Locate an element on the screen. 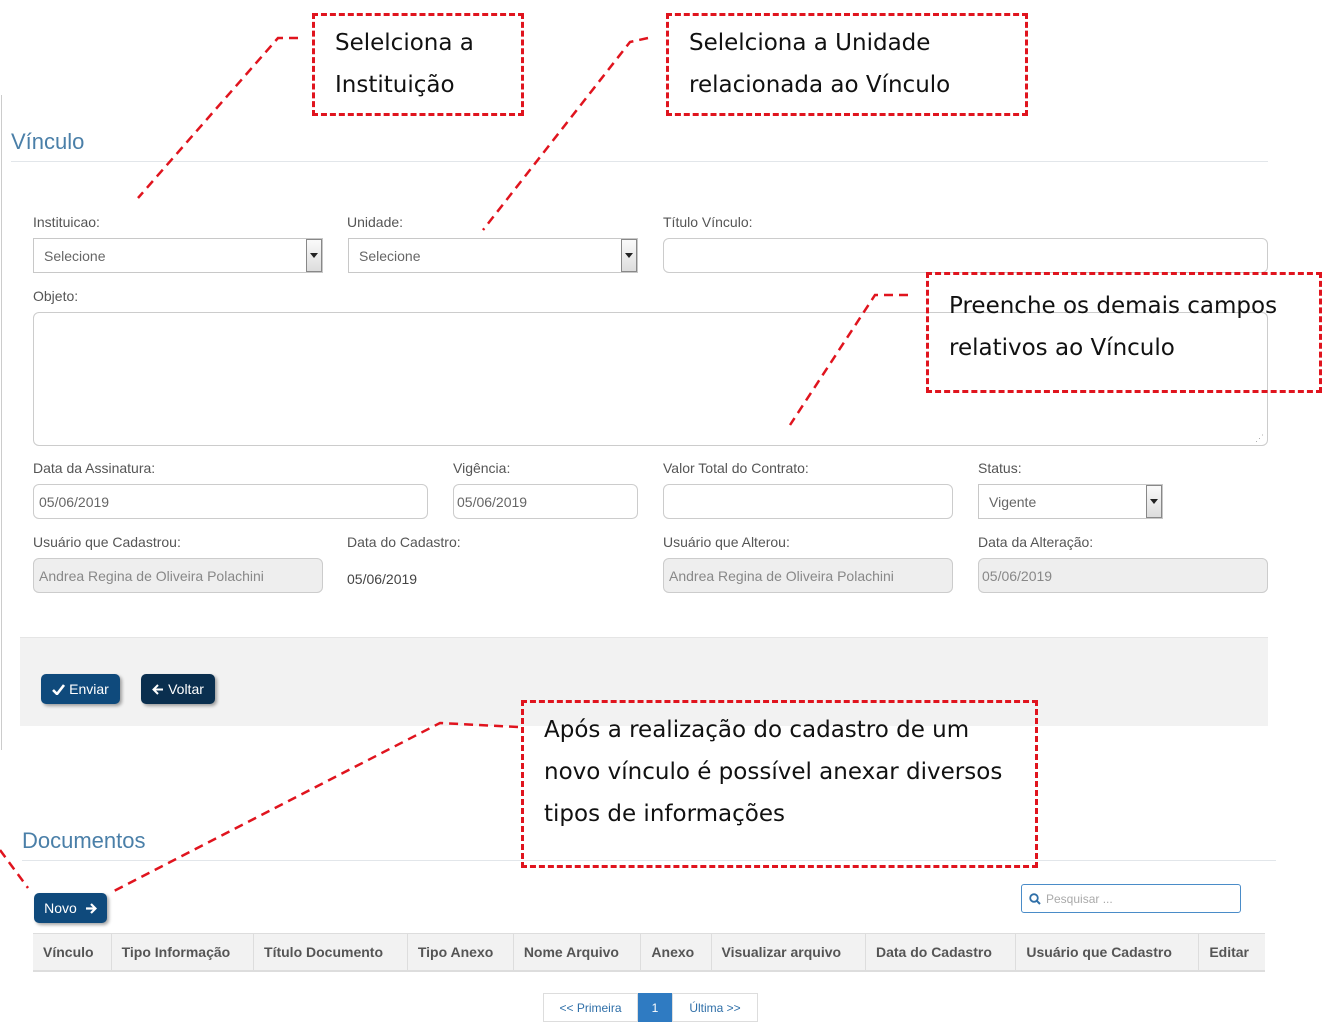  pagination-last: Última >> is located at coordinates (715, 1007).